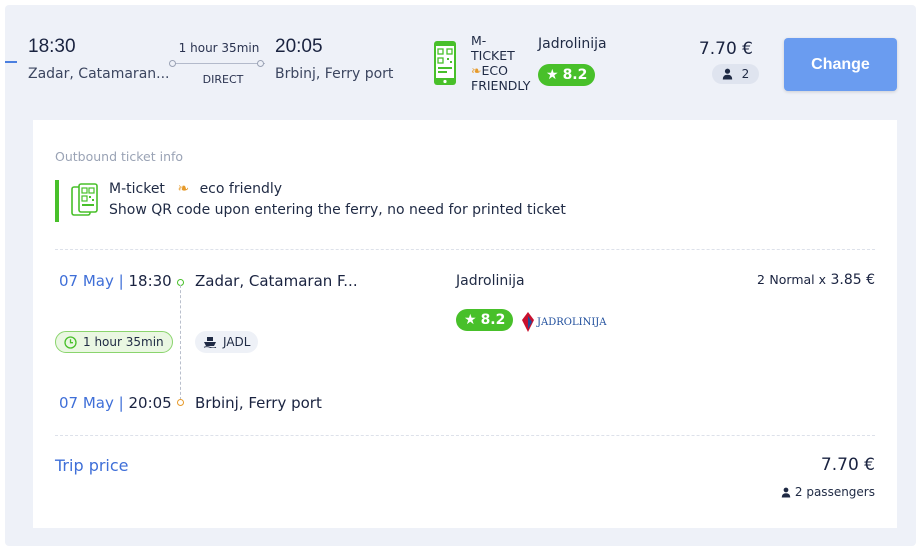 The height and width of the screenshot is (549, 920). What do you see at coordinates (84, 199) in the screenshot?
I see `qr-phone-icon` at bounding box center [84, 199].